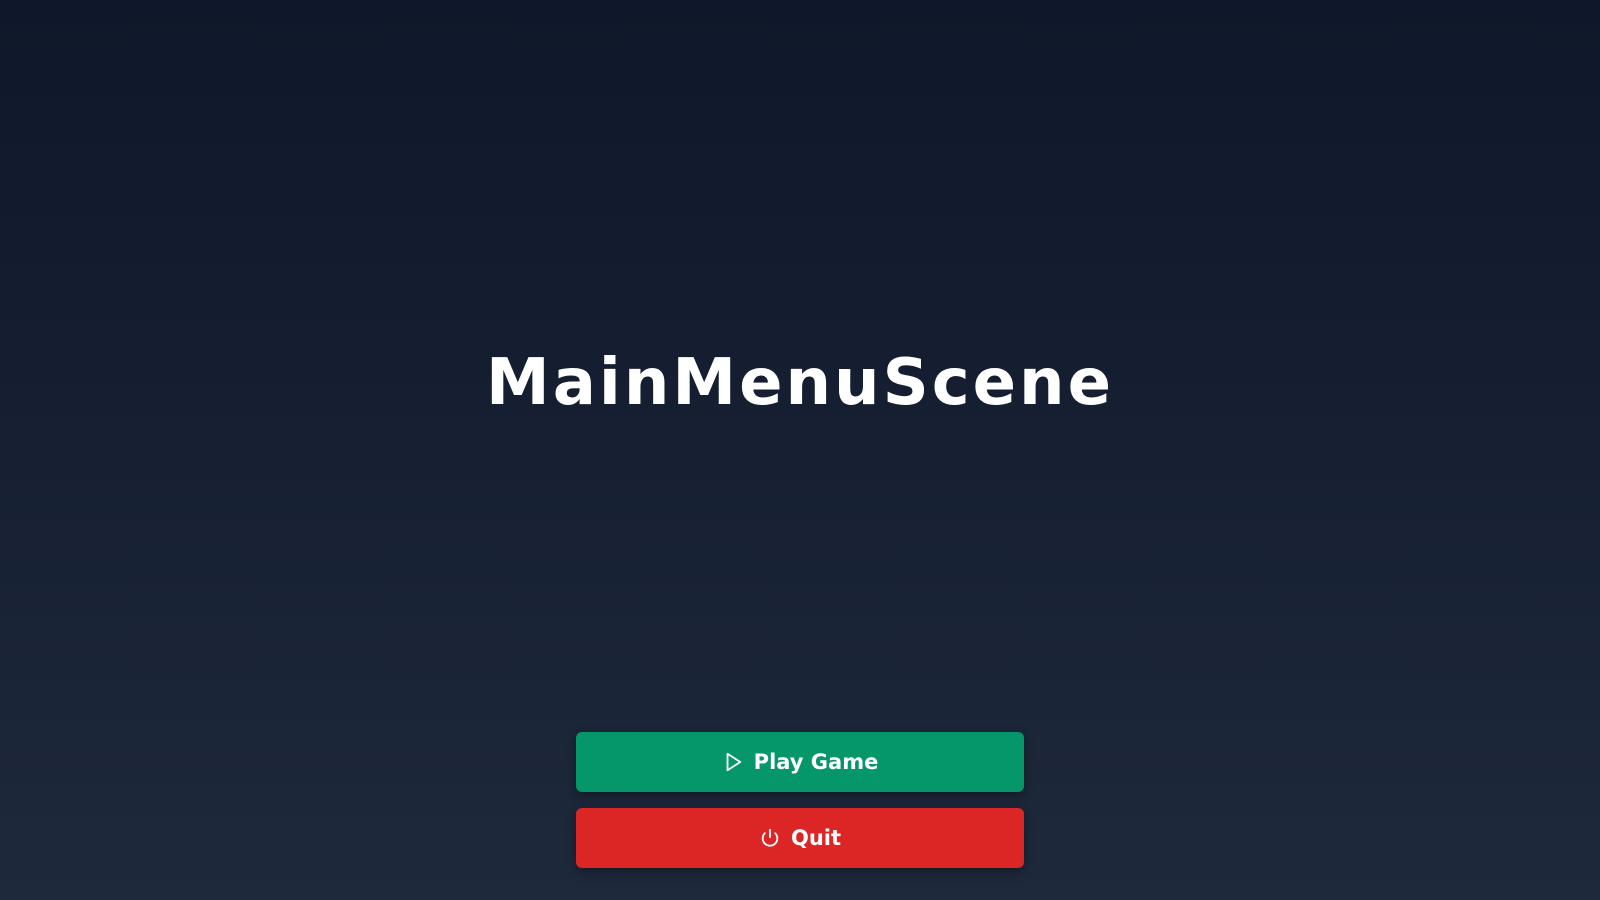  Describe the element at coordinates (800, 383) in the screenshot. I see `scene-title: MainMenuScene` at that location.